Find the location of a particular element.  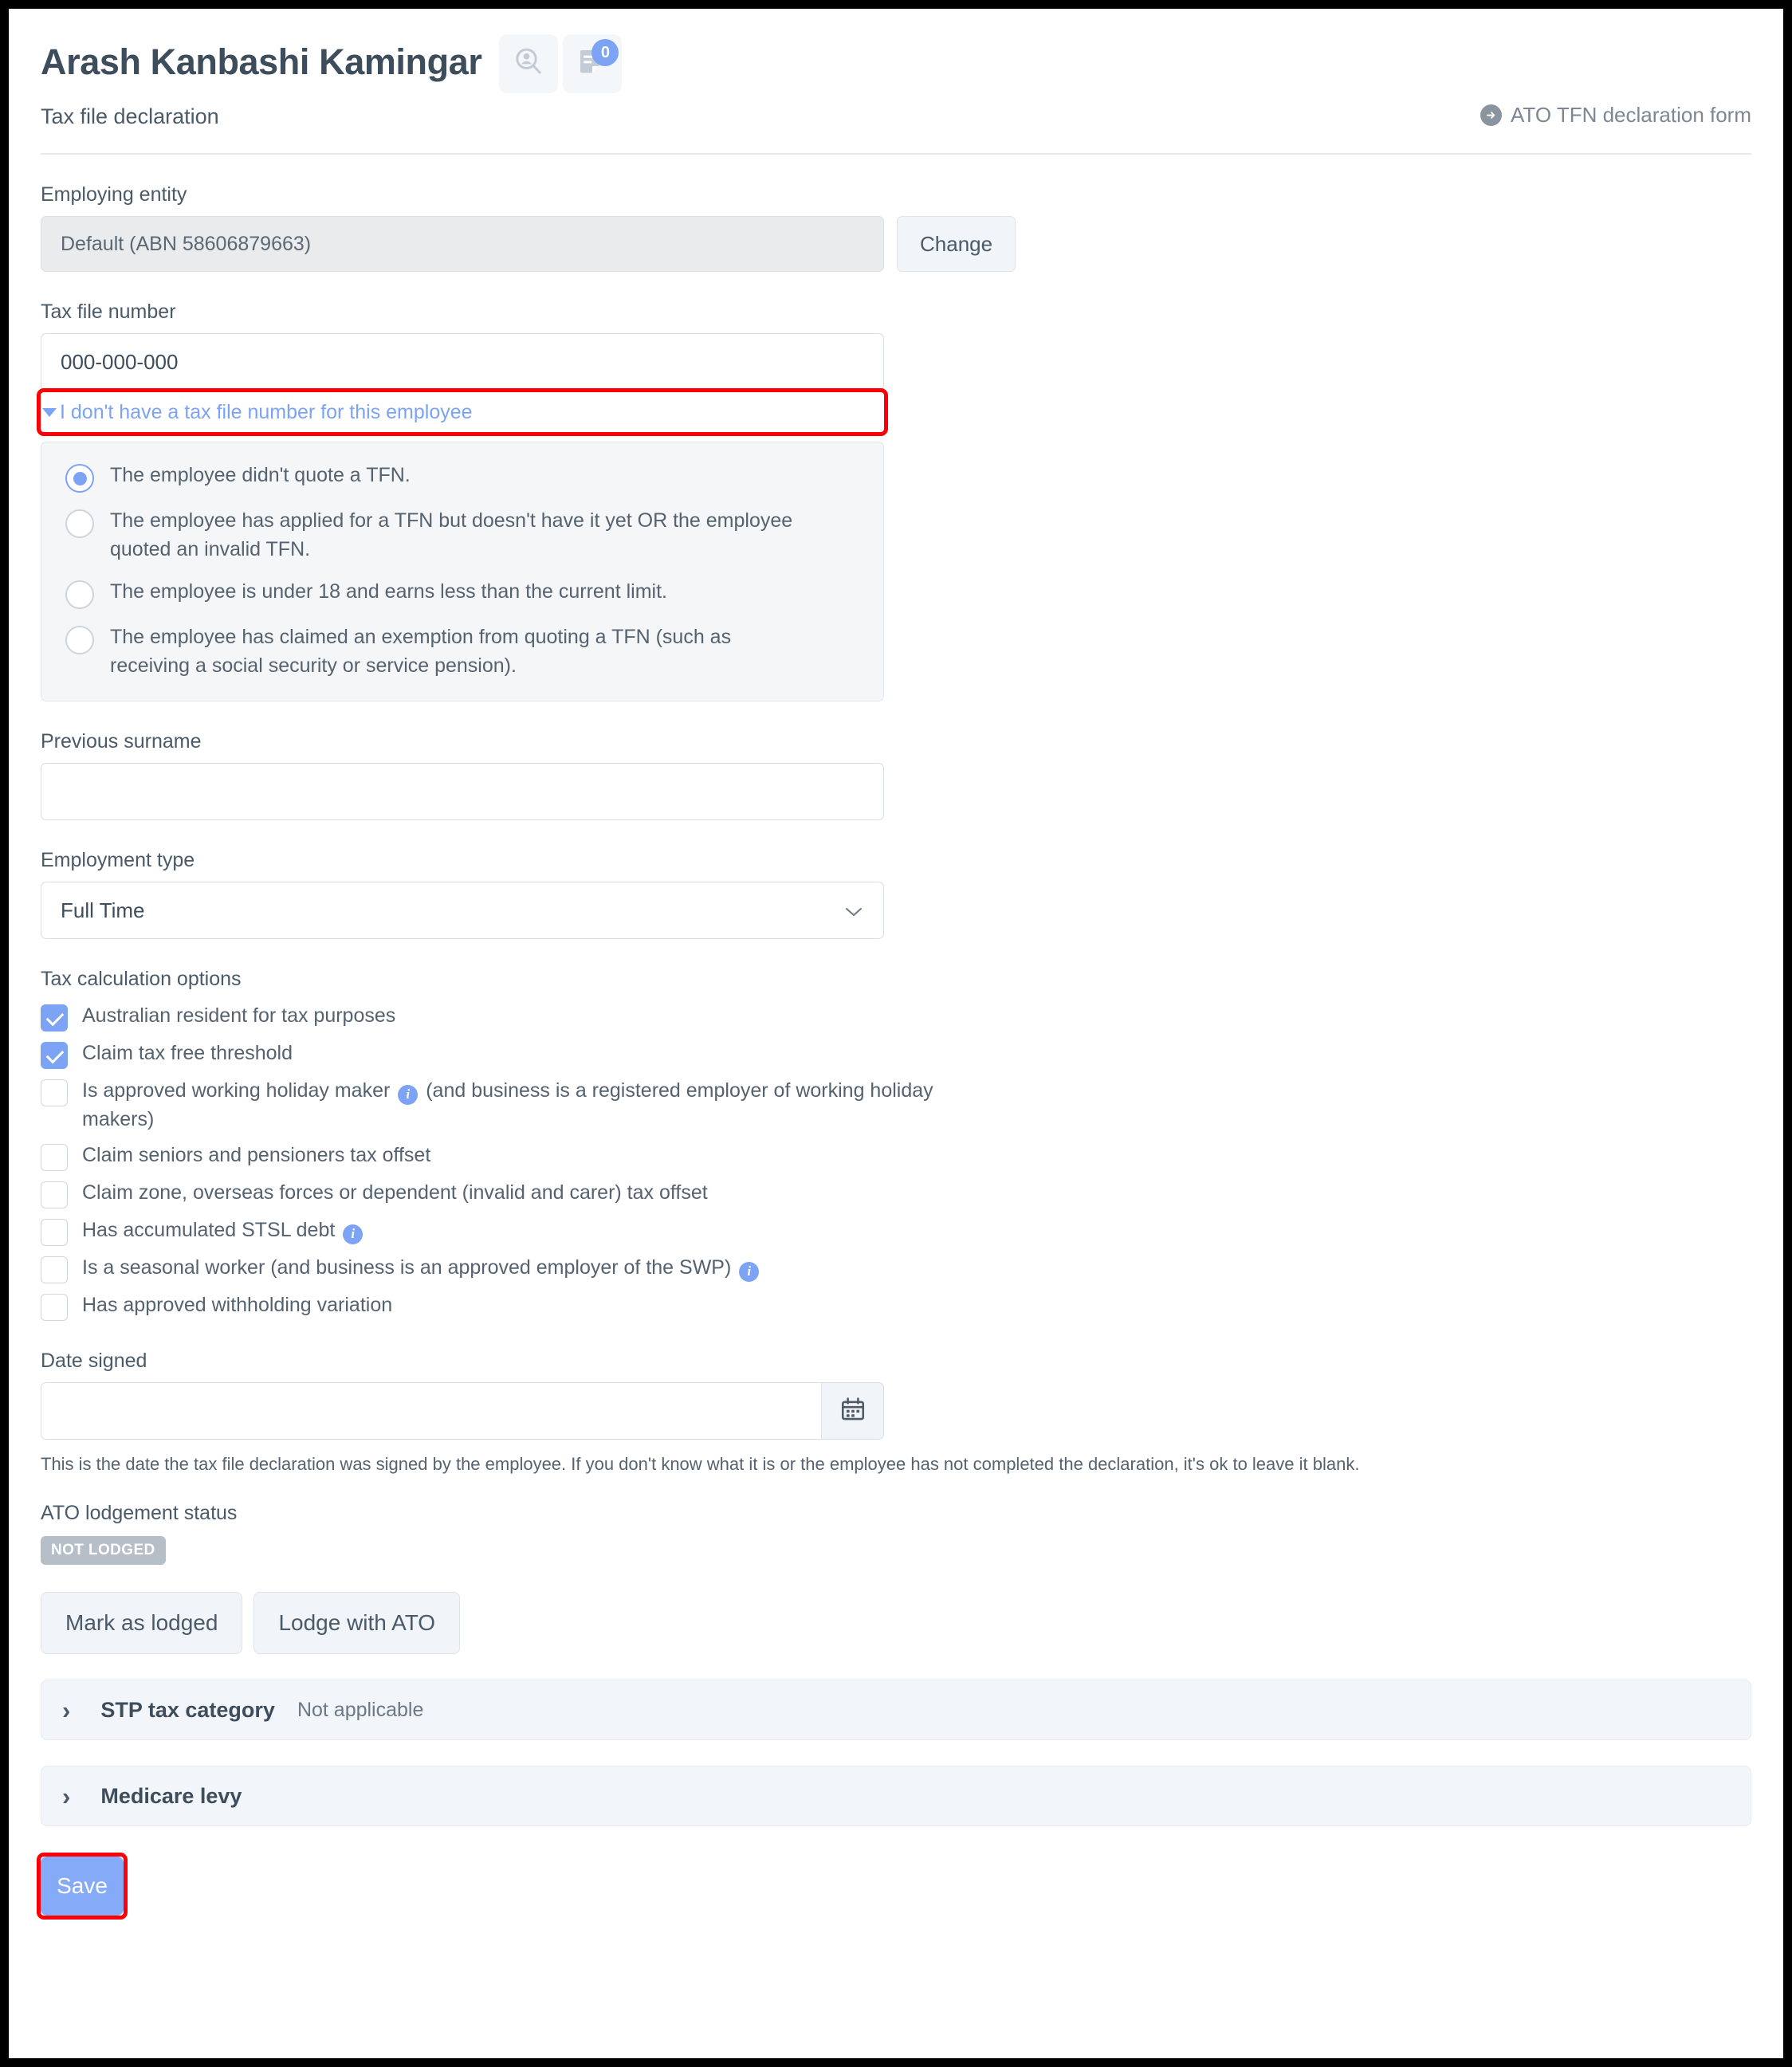

checkbox-label: Has approved withholding variation is located at coordinates (238, 1305).